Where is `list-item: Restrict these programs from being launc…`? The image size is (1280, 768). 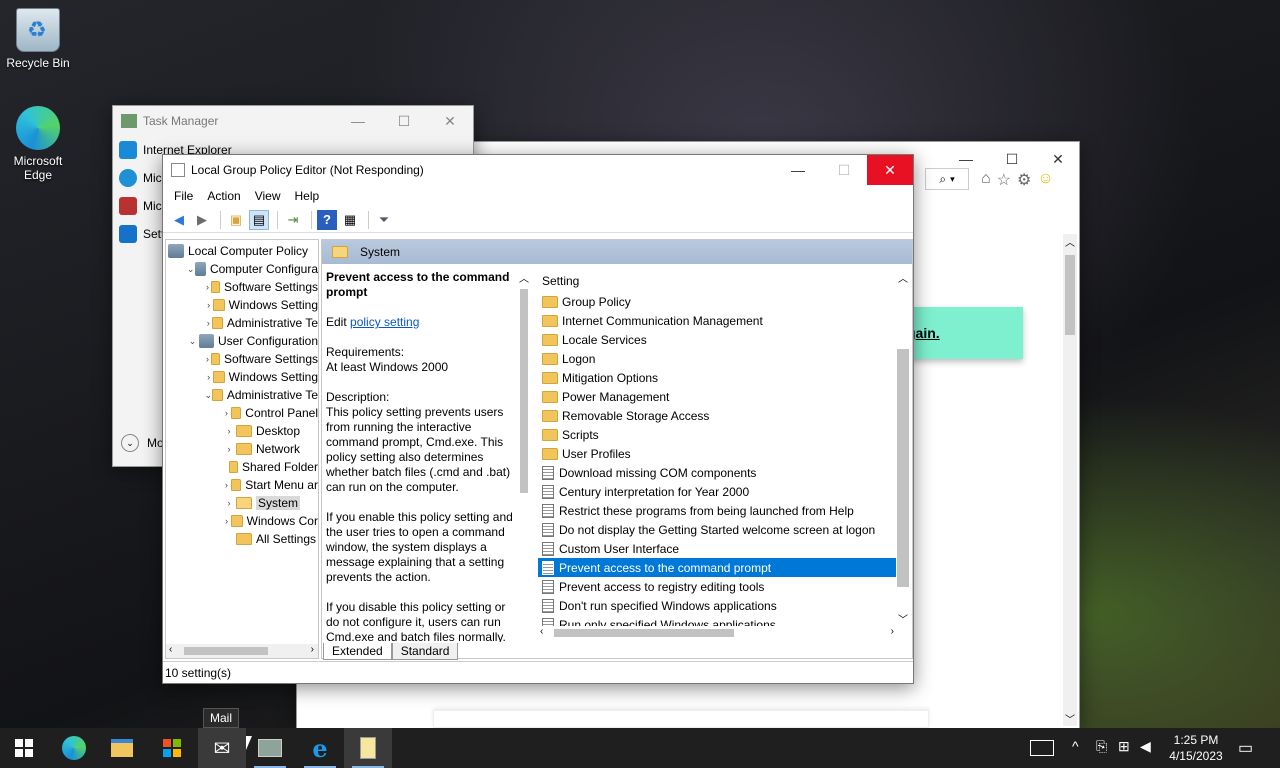
list-item: Restrict these programs from being launc… is located at coordinates (717, 510).